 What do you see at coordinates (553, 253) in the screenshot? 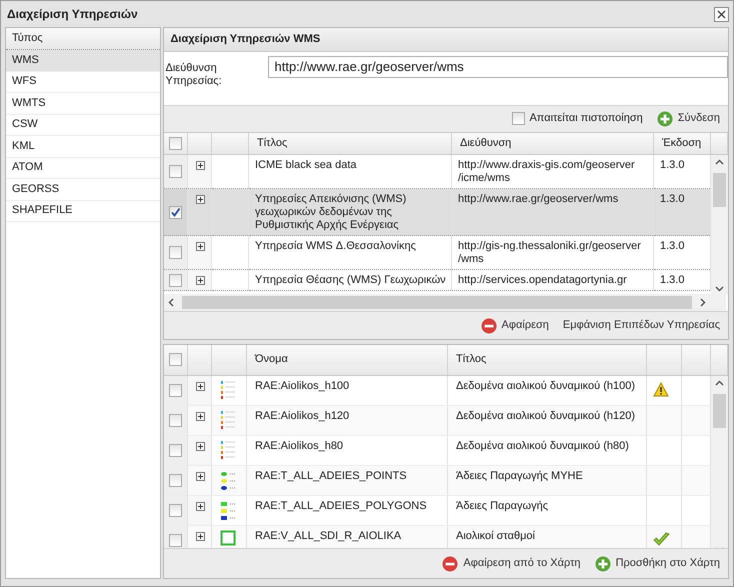
I see `table-cell: http://gis-ng.thessaloniki.gr/geoserver/wms` at bounding box center [553, 253].